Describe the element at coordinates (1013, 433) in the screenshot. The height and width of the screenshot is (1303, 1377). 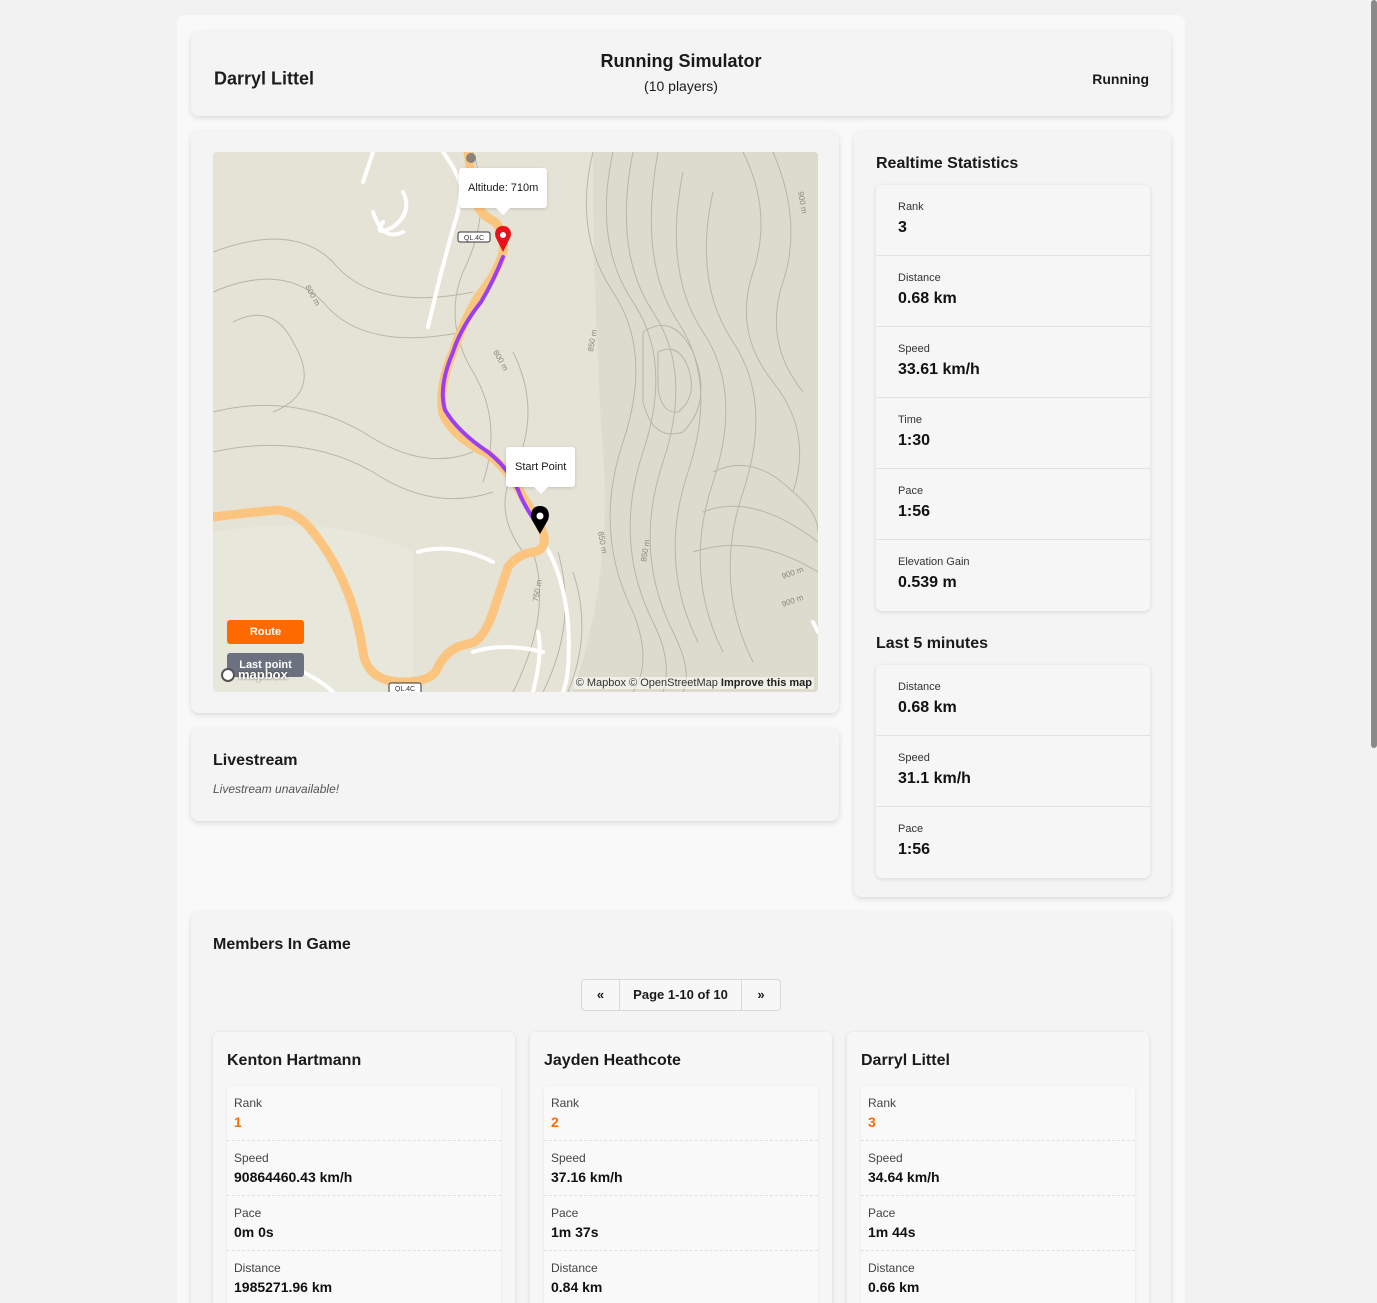
I see `stat-time: Time 1:30` at that location.